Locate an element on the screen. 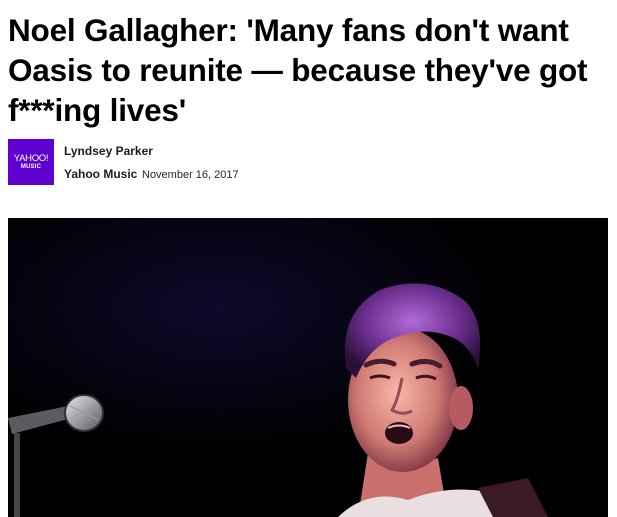 The image size is (617, 517). logo-text: YAHOO! is located at coordinates (31, 158).